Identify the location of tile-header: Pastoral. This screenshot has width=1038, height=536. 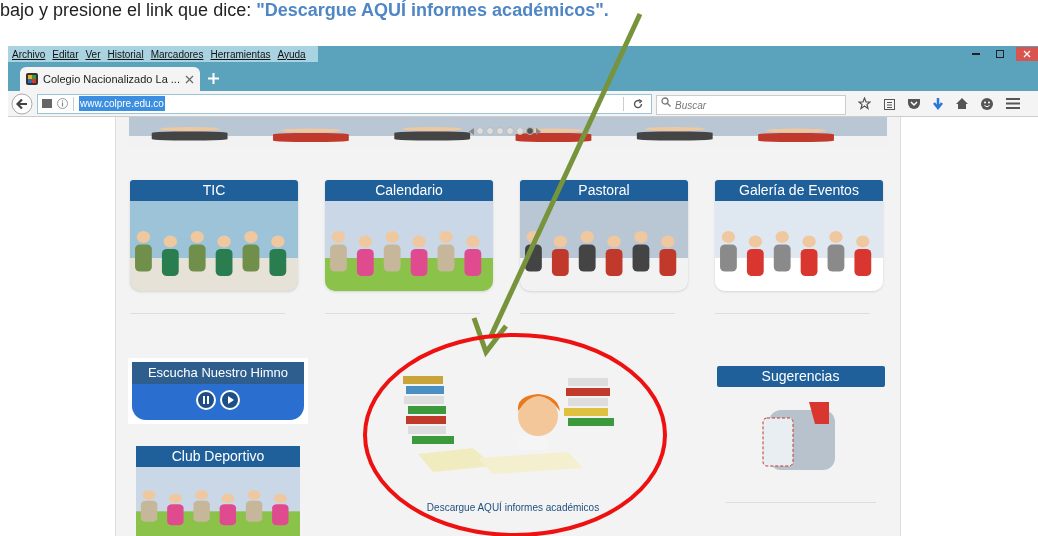
(604, 190).